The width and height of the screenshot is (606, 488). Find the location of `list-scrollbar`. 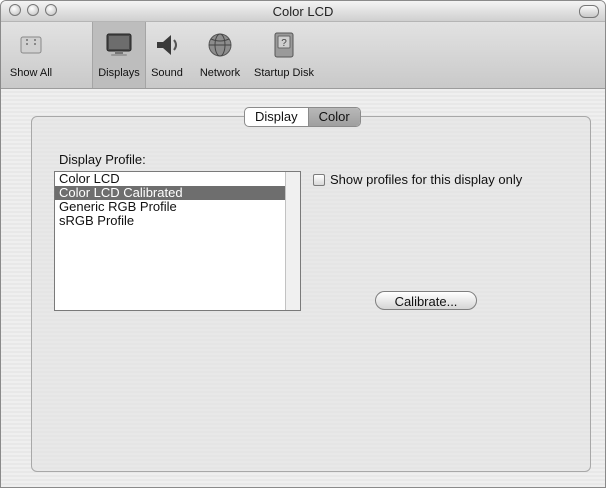

list-scrollbar is located at coordinates (292, 241).